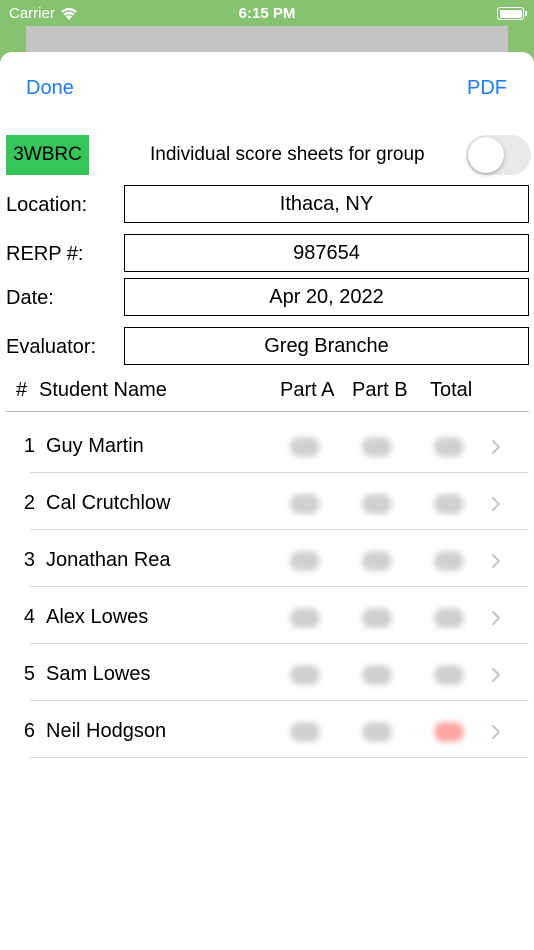  What do you see at coordinates (287, 154) in the screenshot?
I see `individual-sheets-label: Individual score sheets for group` at bounding box center [287, 154].